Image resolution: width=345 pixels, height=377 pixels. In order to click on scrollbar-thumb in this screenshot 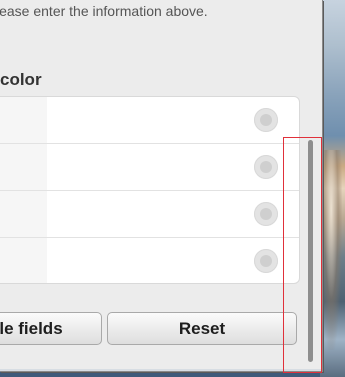, I will do `click(310, 251)`.